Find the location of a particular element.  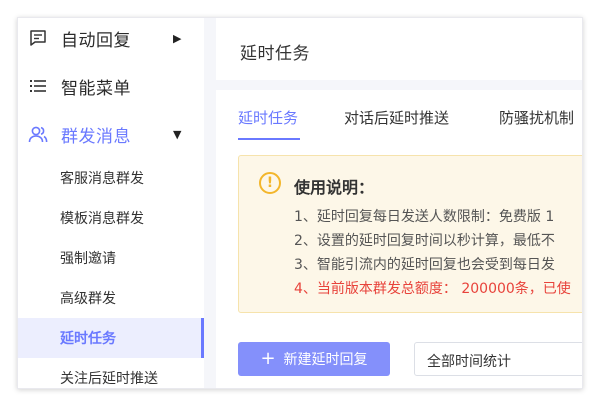

sidebar-item-forced-invite: 强制邀请 is located at coordinates (111, 258).